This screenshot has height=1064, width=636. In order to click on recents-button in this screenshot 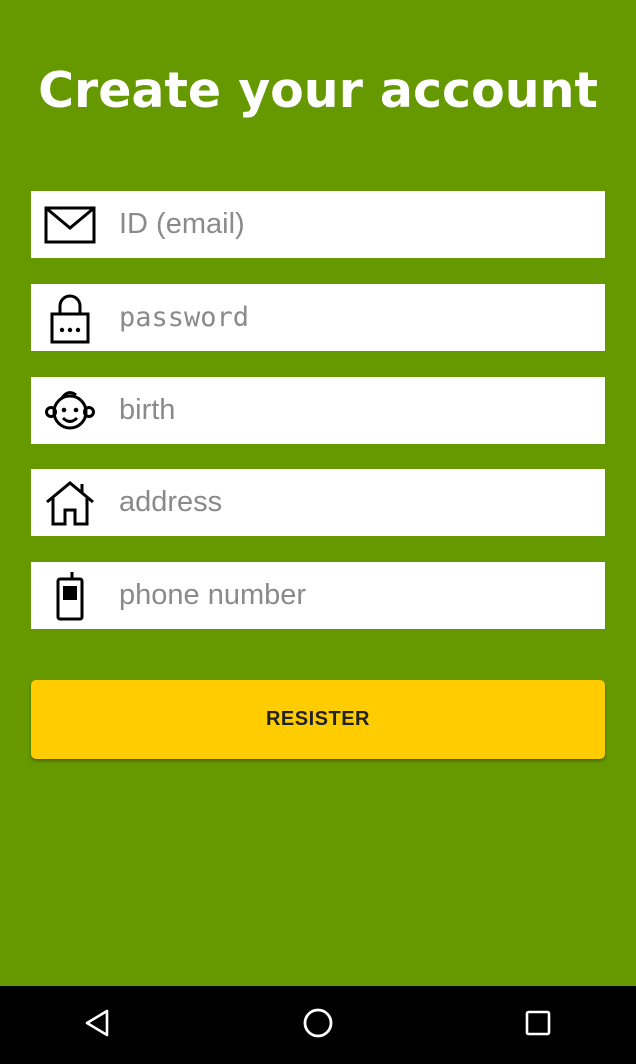, I will do `click(538, 1025)`.